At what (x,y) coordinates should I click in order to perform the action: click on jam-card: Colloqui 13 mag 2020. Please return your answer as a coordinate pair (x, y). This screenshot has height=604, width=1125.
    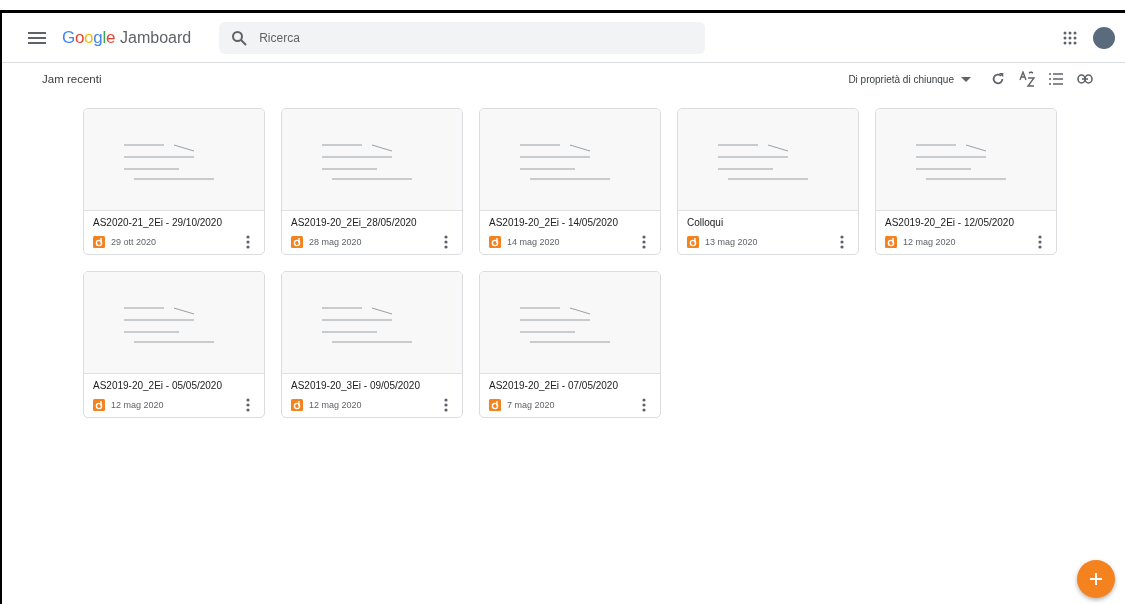
    Looking at the image, I should click on (768, 181).